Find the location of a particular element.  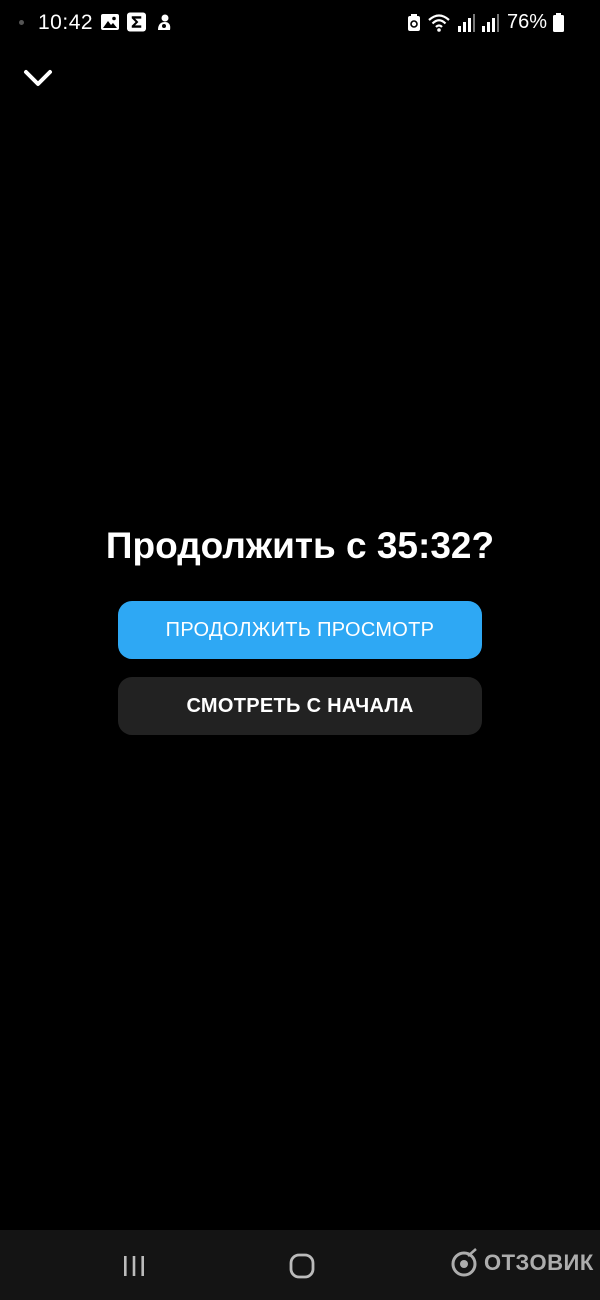

home-button is located at coordinates (302, 1266).